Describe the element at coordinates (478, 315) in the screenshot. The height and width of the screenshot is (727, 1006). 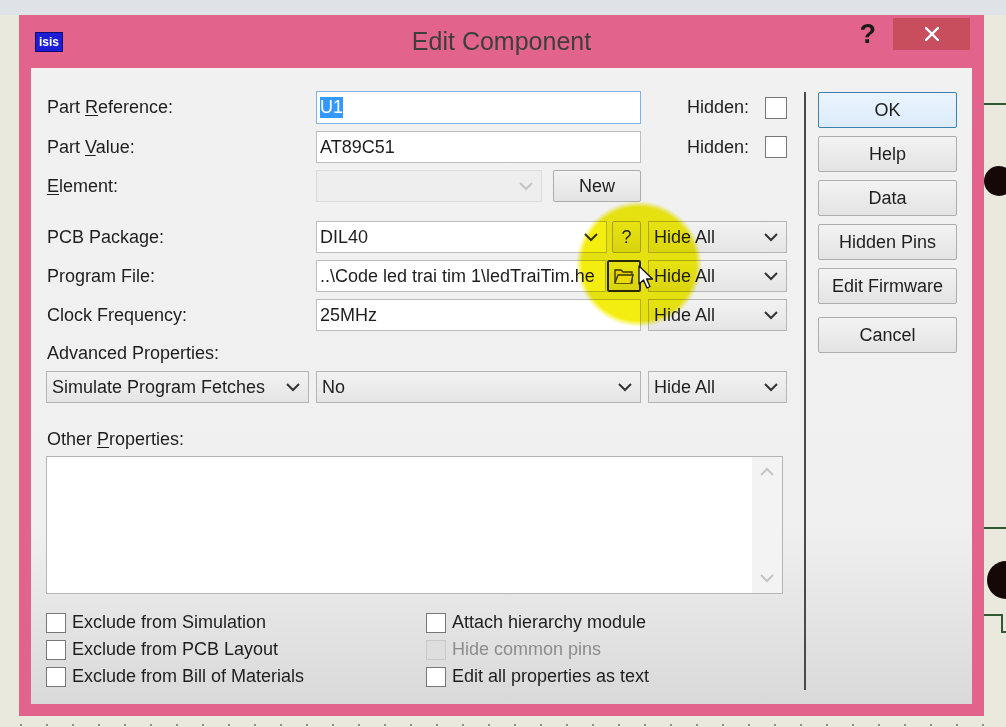
I see `text-field: 25MHz` at that location.